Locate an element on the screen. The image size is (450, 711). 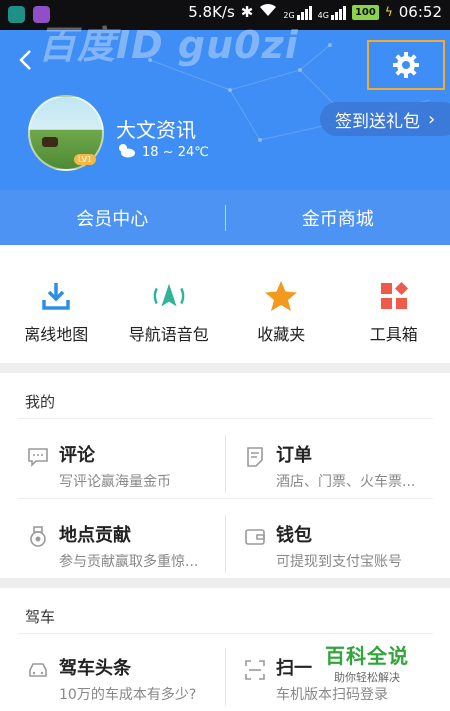
settings-button is located at coordinates (406, 65).